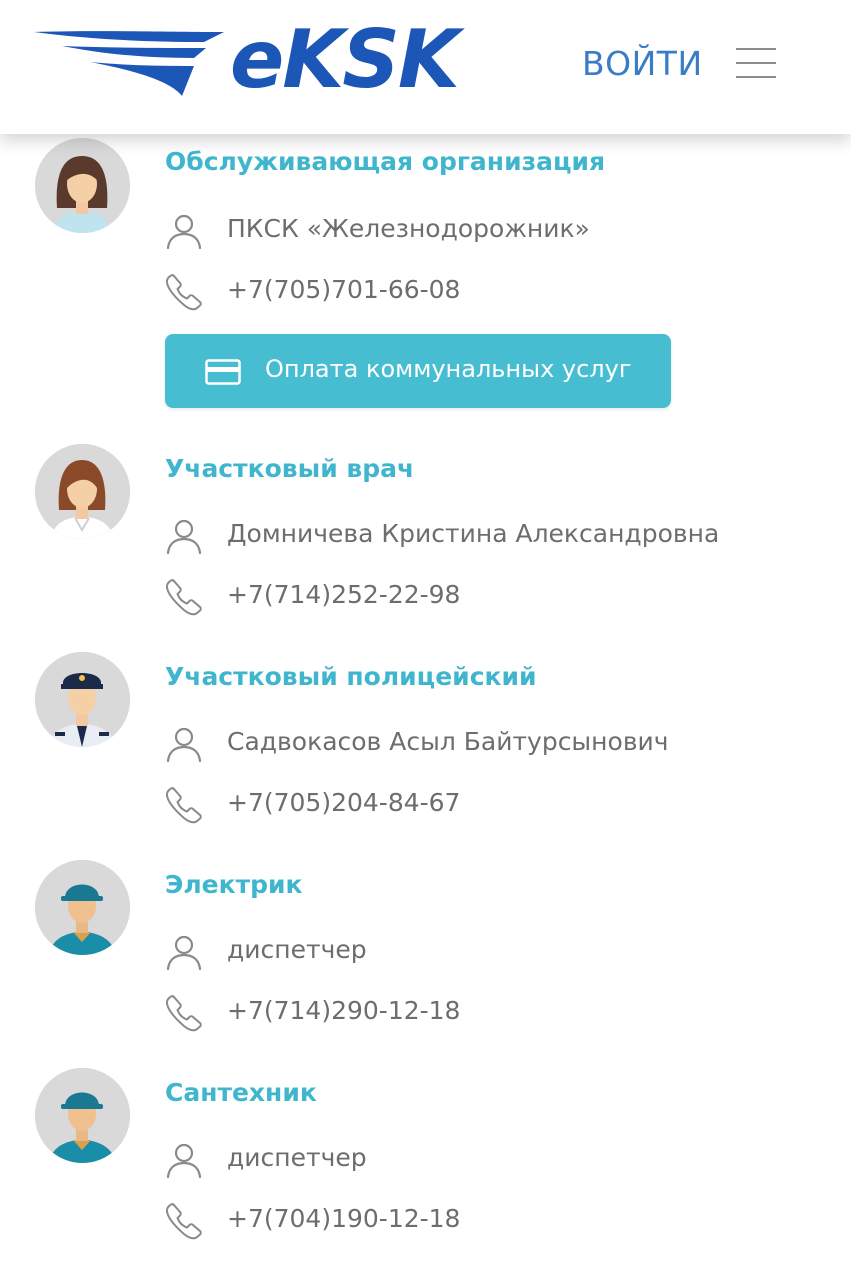  What do you see at coordinates (82, 491) in the screenshot?
I see `doctor-avatar-icon` at bounding box center [82, 491].